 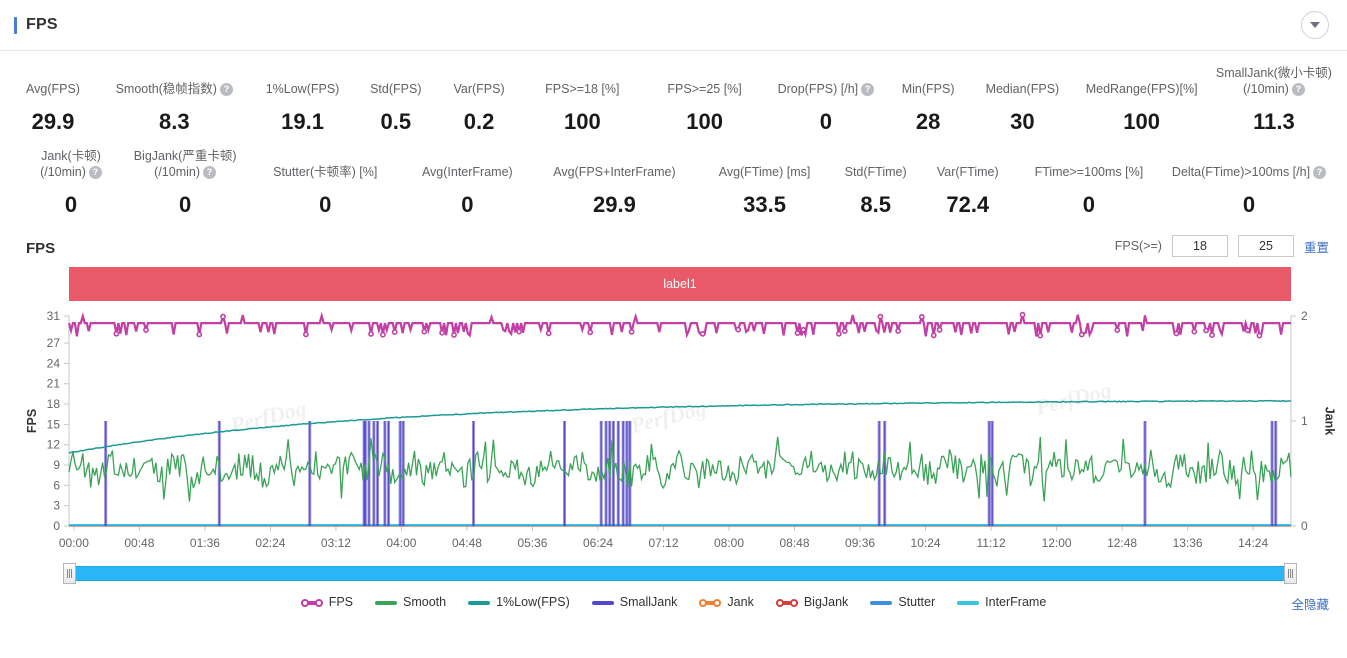 What do you see at coordinates (533, 602) in the screenshot?
I see `legend-label: 1%Low(FPS)` at bounding box center [533, 602].